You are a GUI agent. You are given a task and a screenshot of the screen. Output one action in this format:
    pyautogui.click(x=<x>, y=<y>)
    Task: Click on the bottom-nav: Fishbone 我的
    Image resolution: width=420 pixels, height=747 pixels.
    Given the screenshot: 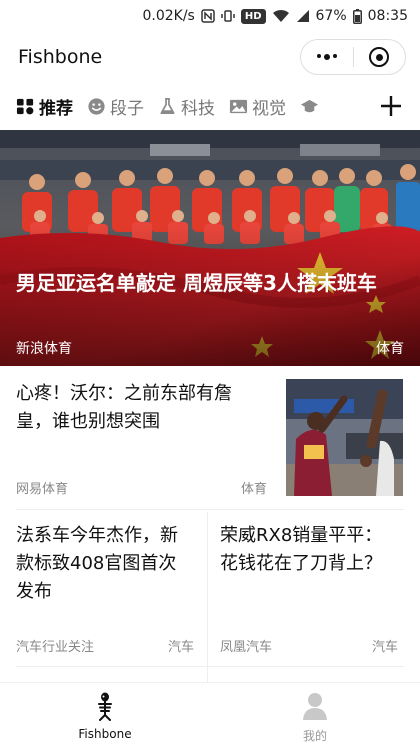 What is the action you would take?
    pyautogui.click(x=210, y=714)
    